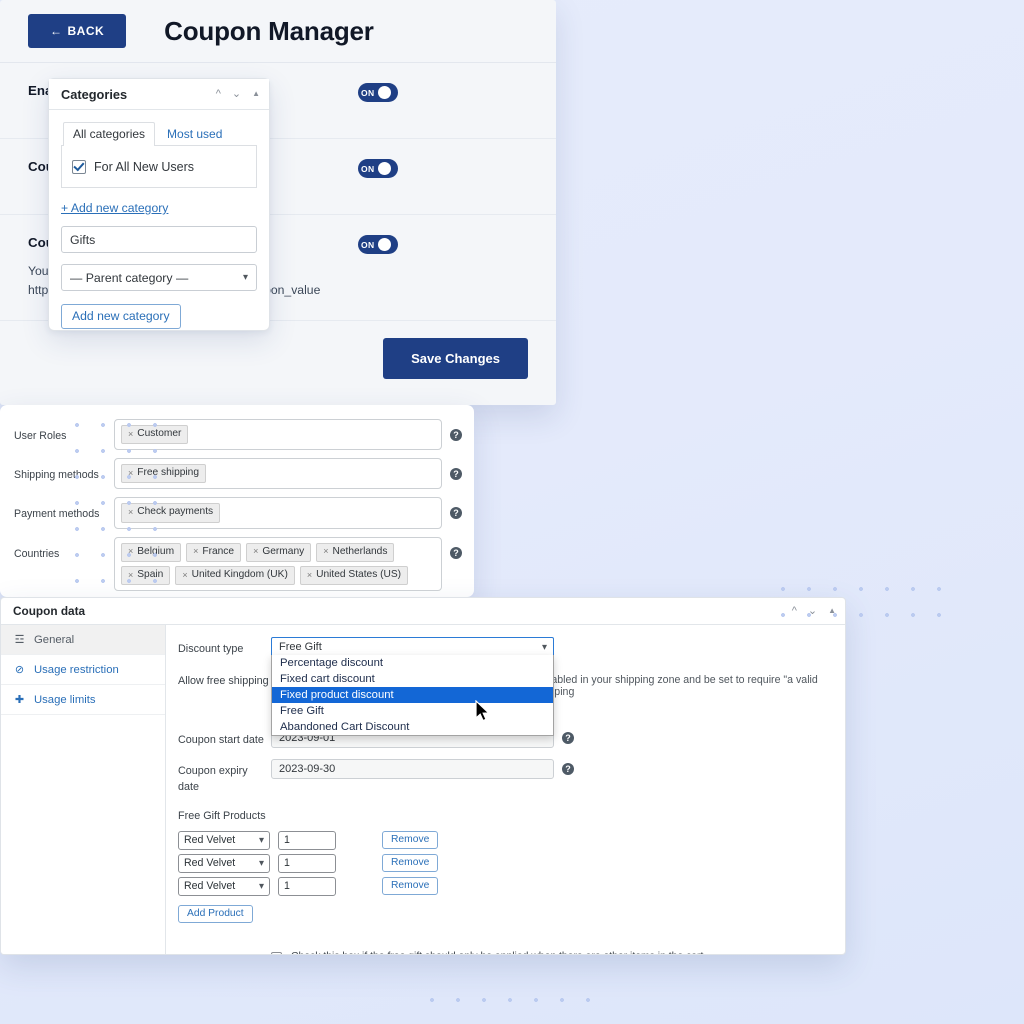 The height and width of the screenshot is (1024, 1024). I want to click on chip-label: Belgium, so click(156, 551).